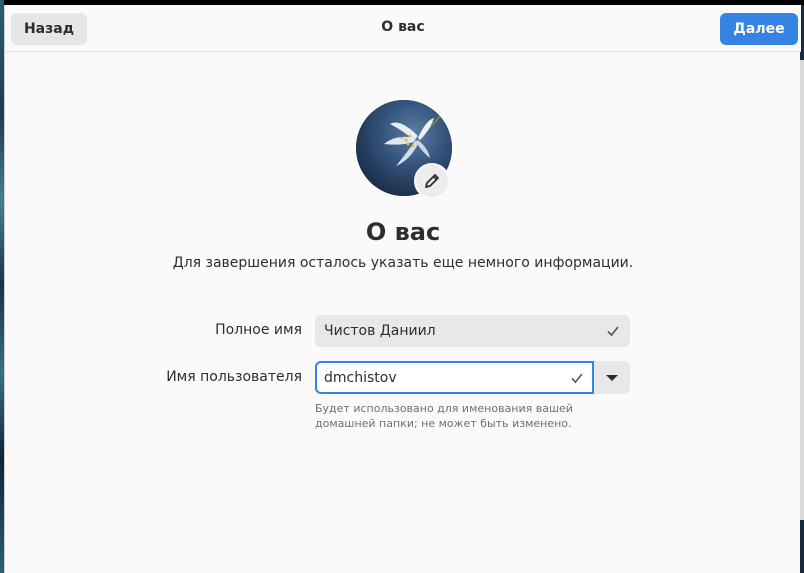 Image resolution: width=804 pixels, height=573 pixels. What do you see at coordinates (759, 29) in the screenshot?
I see `next-button: Далее` at bounding box center [759, 29].